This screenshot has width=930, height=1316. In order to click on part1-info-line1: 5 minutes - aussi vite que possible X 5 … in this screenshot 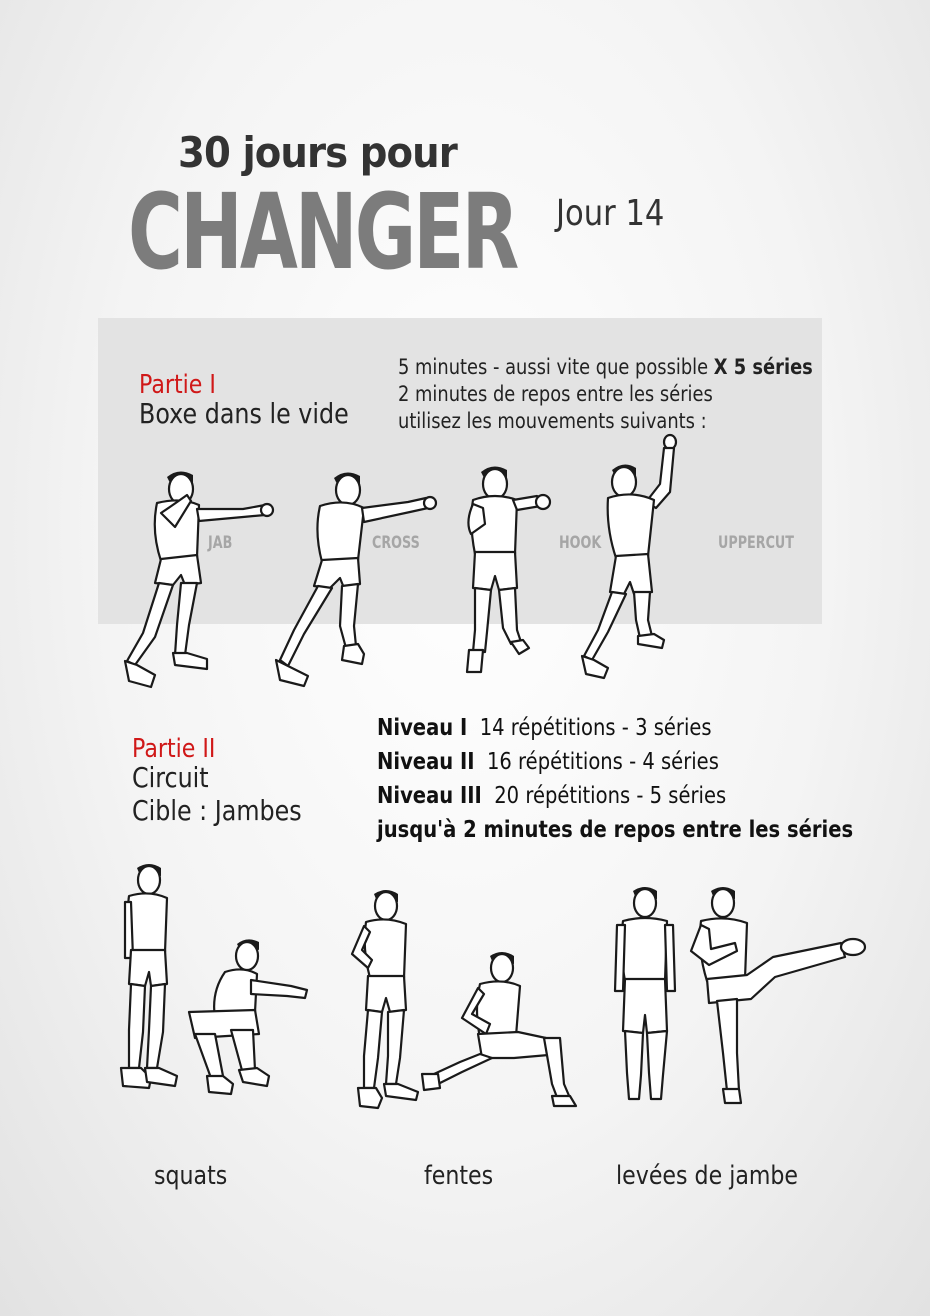, I will do `click(605, 367)`.